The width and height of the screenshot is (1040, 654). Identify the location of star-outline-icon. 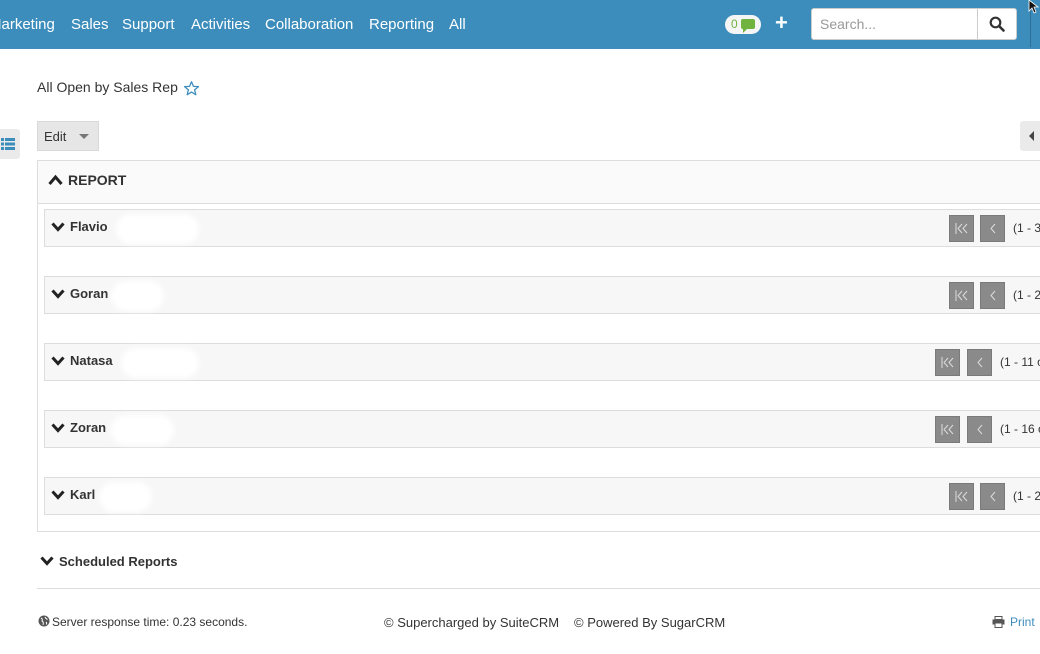
(191, 88).